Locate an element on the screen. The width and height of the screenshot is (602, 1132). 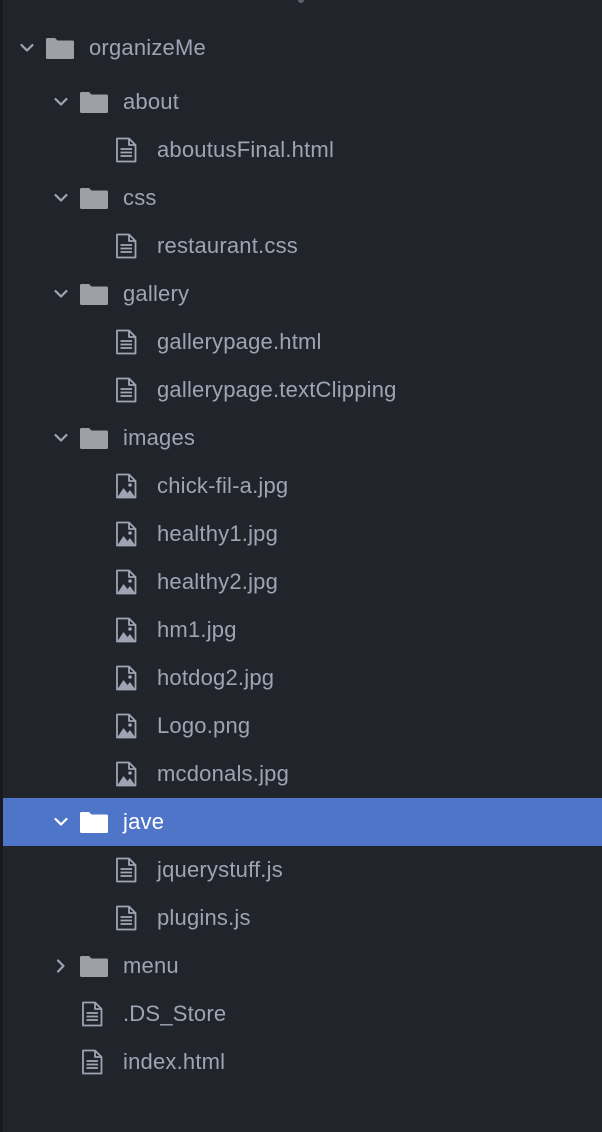
tree-folder-menu: menu is located at coordinates (302, 966).